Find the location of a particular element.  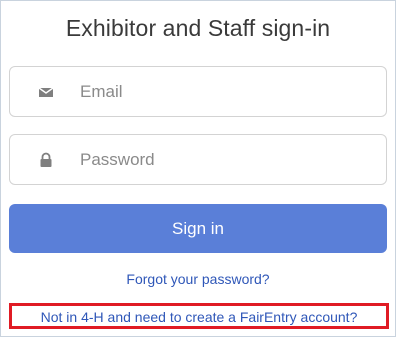

sign-in-button: Sign in is located at coordinates (198, 228).